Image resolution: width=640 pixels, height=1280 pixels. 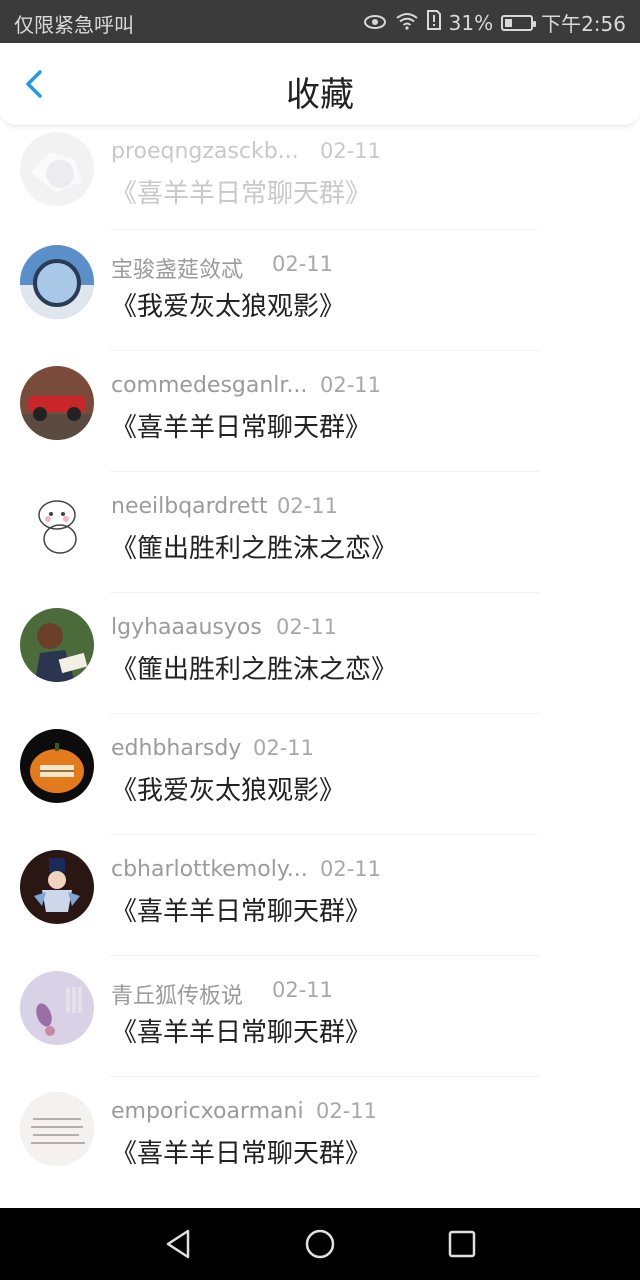 What do you see at coordinates (207, 1111) in the screenshot?
I see `contact-name: emporicxoarmani` at bounding box center [207, 1111].